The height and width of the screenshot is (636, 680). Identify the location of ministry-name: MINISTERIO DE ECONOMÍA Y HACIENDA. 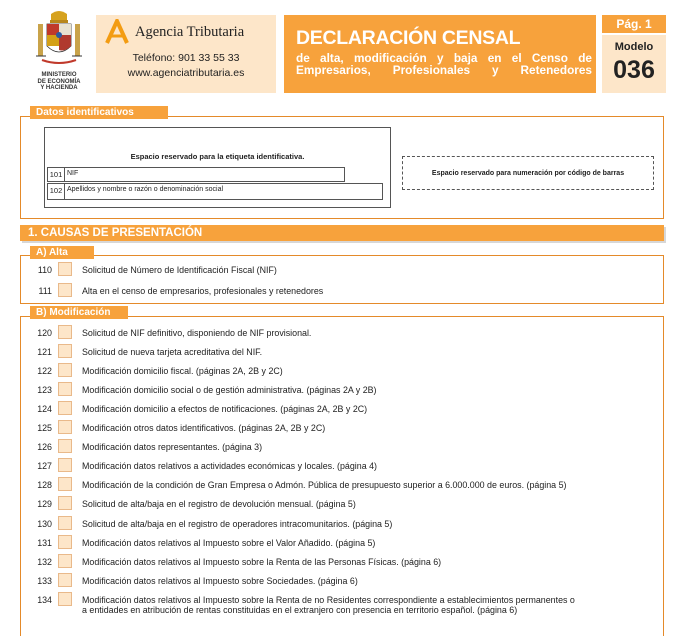
(59, 82).